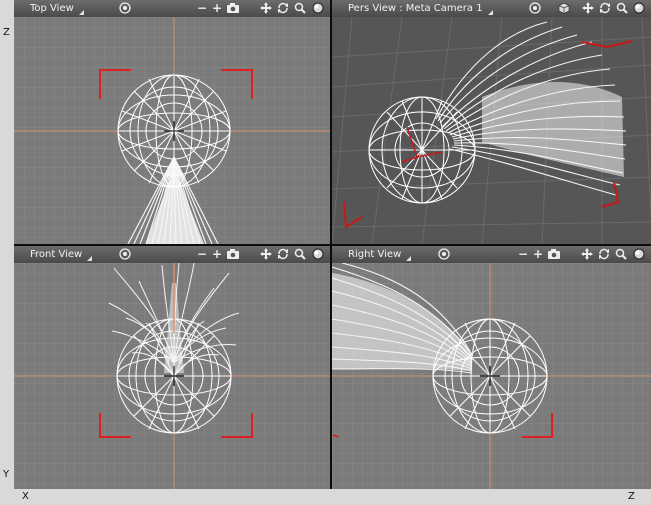 The height and width of the screenshot is (505, 651). I want to click on axis-label-y: Y, so click(6, 474).